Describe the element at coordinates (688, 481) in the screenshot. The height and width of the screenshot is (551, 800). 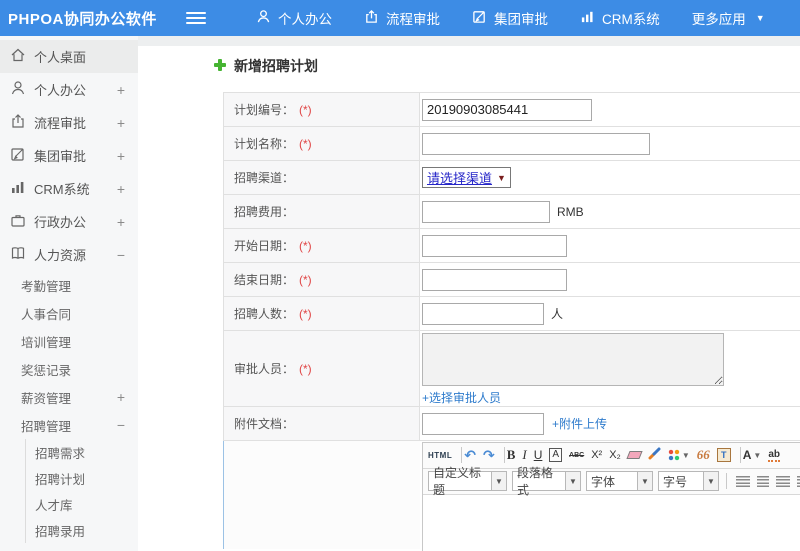
I see `font-size-select: 字号 ▼` at that location.